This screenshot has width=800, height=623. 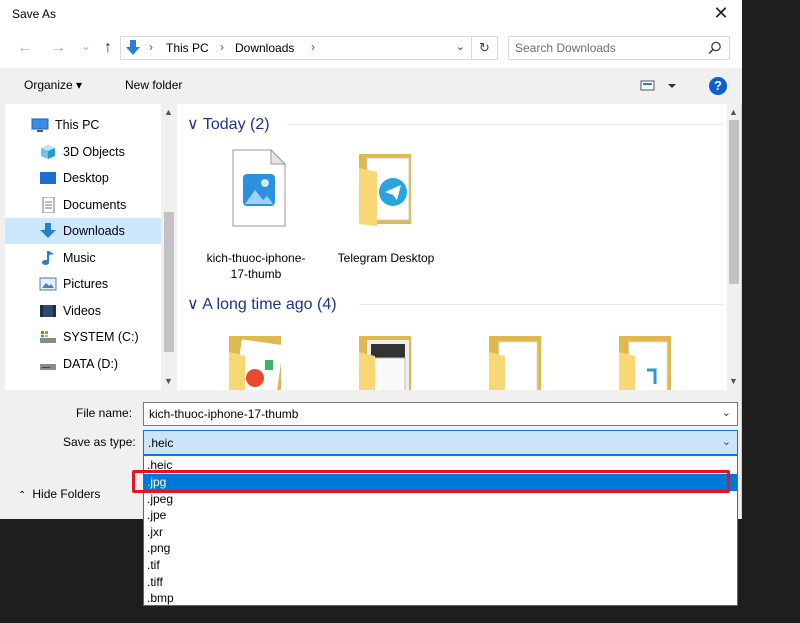 What do you see at coordinates (48, 367) in the screenshot?
I see `drive-icon` at bounding box center [48, 367].